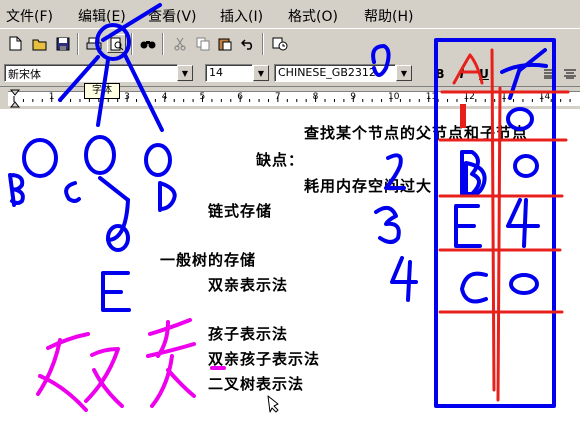 This screenshot has width=580, height=436. Describe the element at coordinates (273, 404) in the screenshot. I see `mouse-cursor-icon` at that location.